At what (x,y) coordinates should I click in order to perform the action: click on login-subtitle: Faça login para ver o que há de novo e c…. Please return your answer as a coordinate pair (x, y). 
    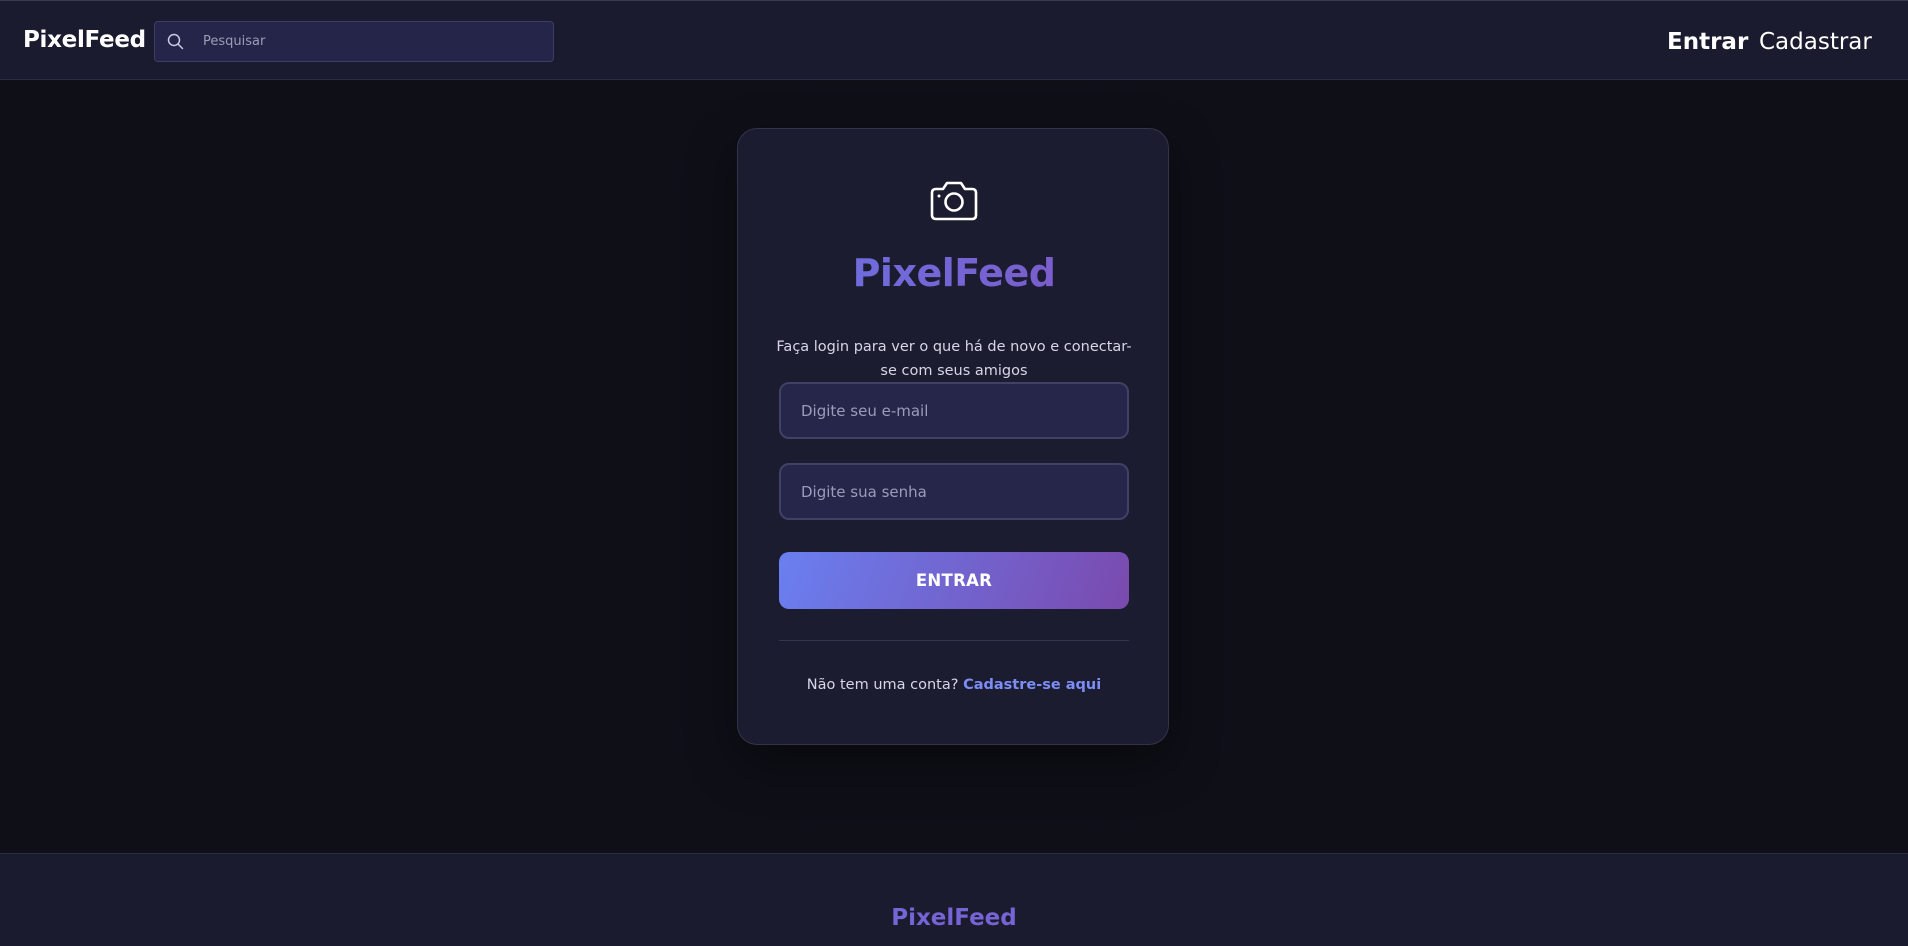
    Looking at the image, I should click on (954, 359).